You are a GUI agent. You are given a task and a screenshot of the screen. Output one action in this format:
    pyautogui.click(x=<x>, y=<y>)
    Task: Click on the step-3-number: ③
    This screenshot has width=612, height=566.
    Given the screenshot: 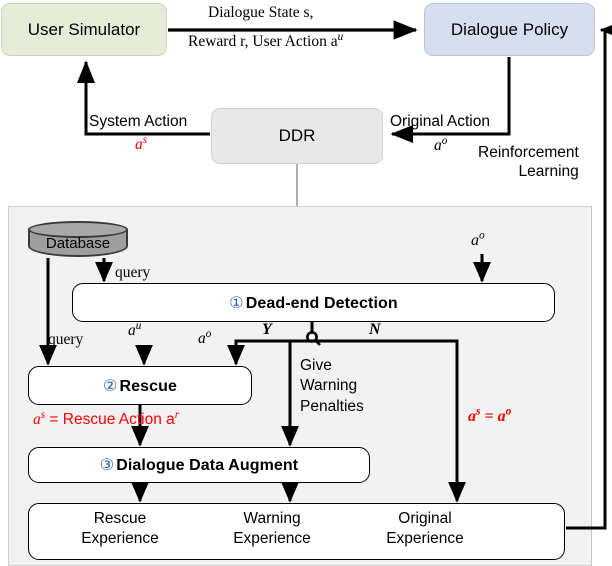 What is the action you would take?
    pyautogui.click(x=107, y=465)
    